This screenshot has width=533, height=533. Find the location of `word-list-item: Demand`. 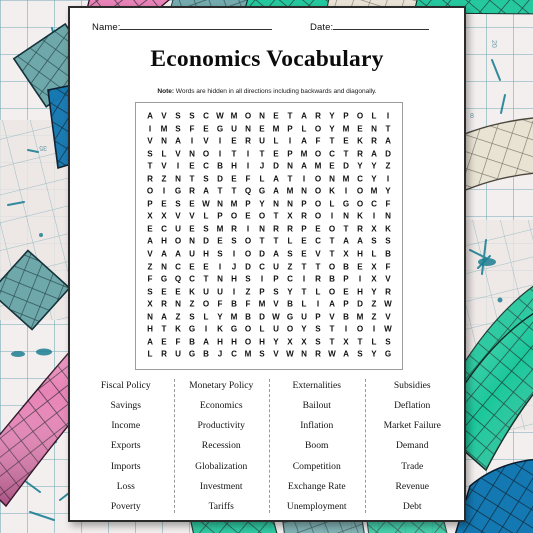

word-list-item: Demand is located at coordinates (413, 445).